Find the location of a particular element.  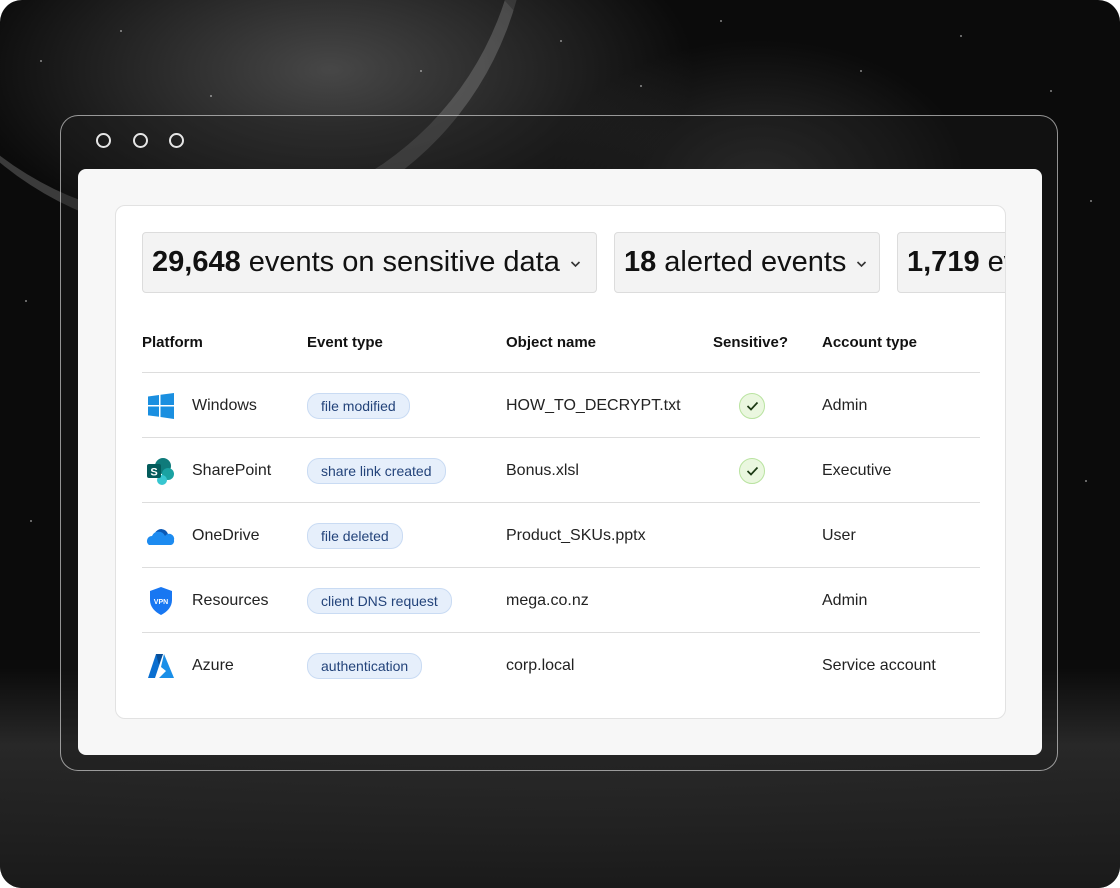

onedrive-icon is located at coordinates (161, 536).